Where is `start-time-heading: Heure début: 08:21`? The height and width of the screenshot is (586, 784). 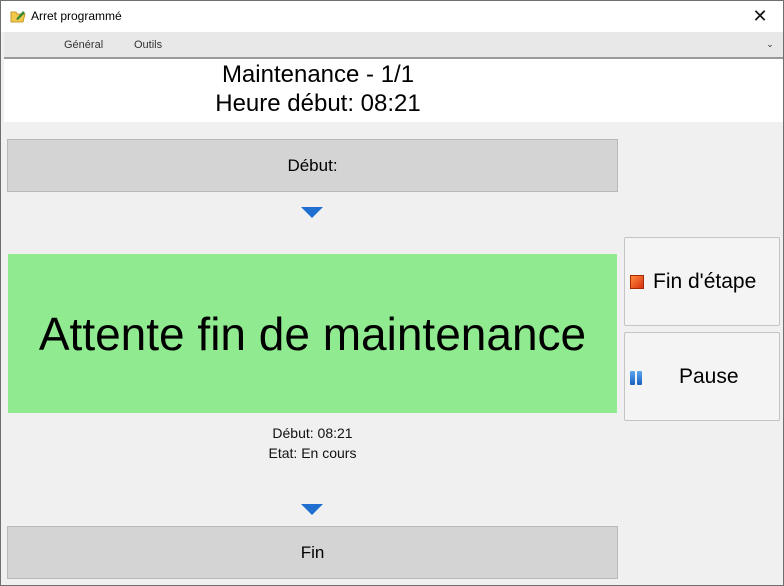 start-time-heading: Heure début: 08:21 is located at coordinates (318, 103).